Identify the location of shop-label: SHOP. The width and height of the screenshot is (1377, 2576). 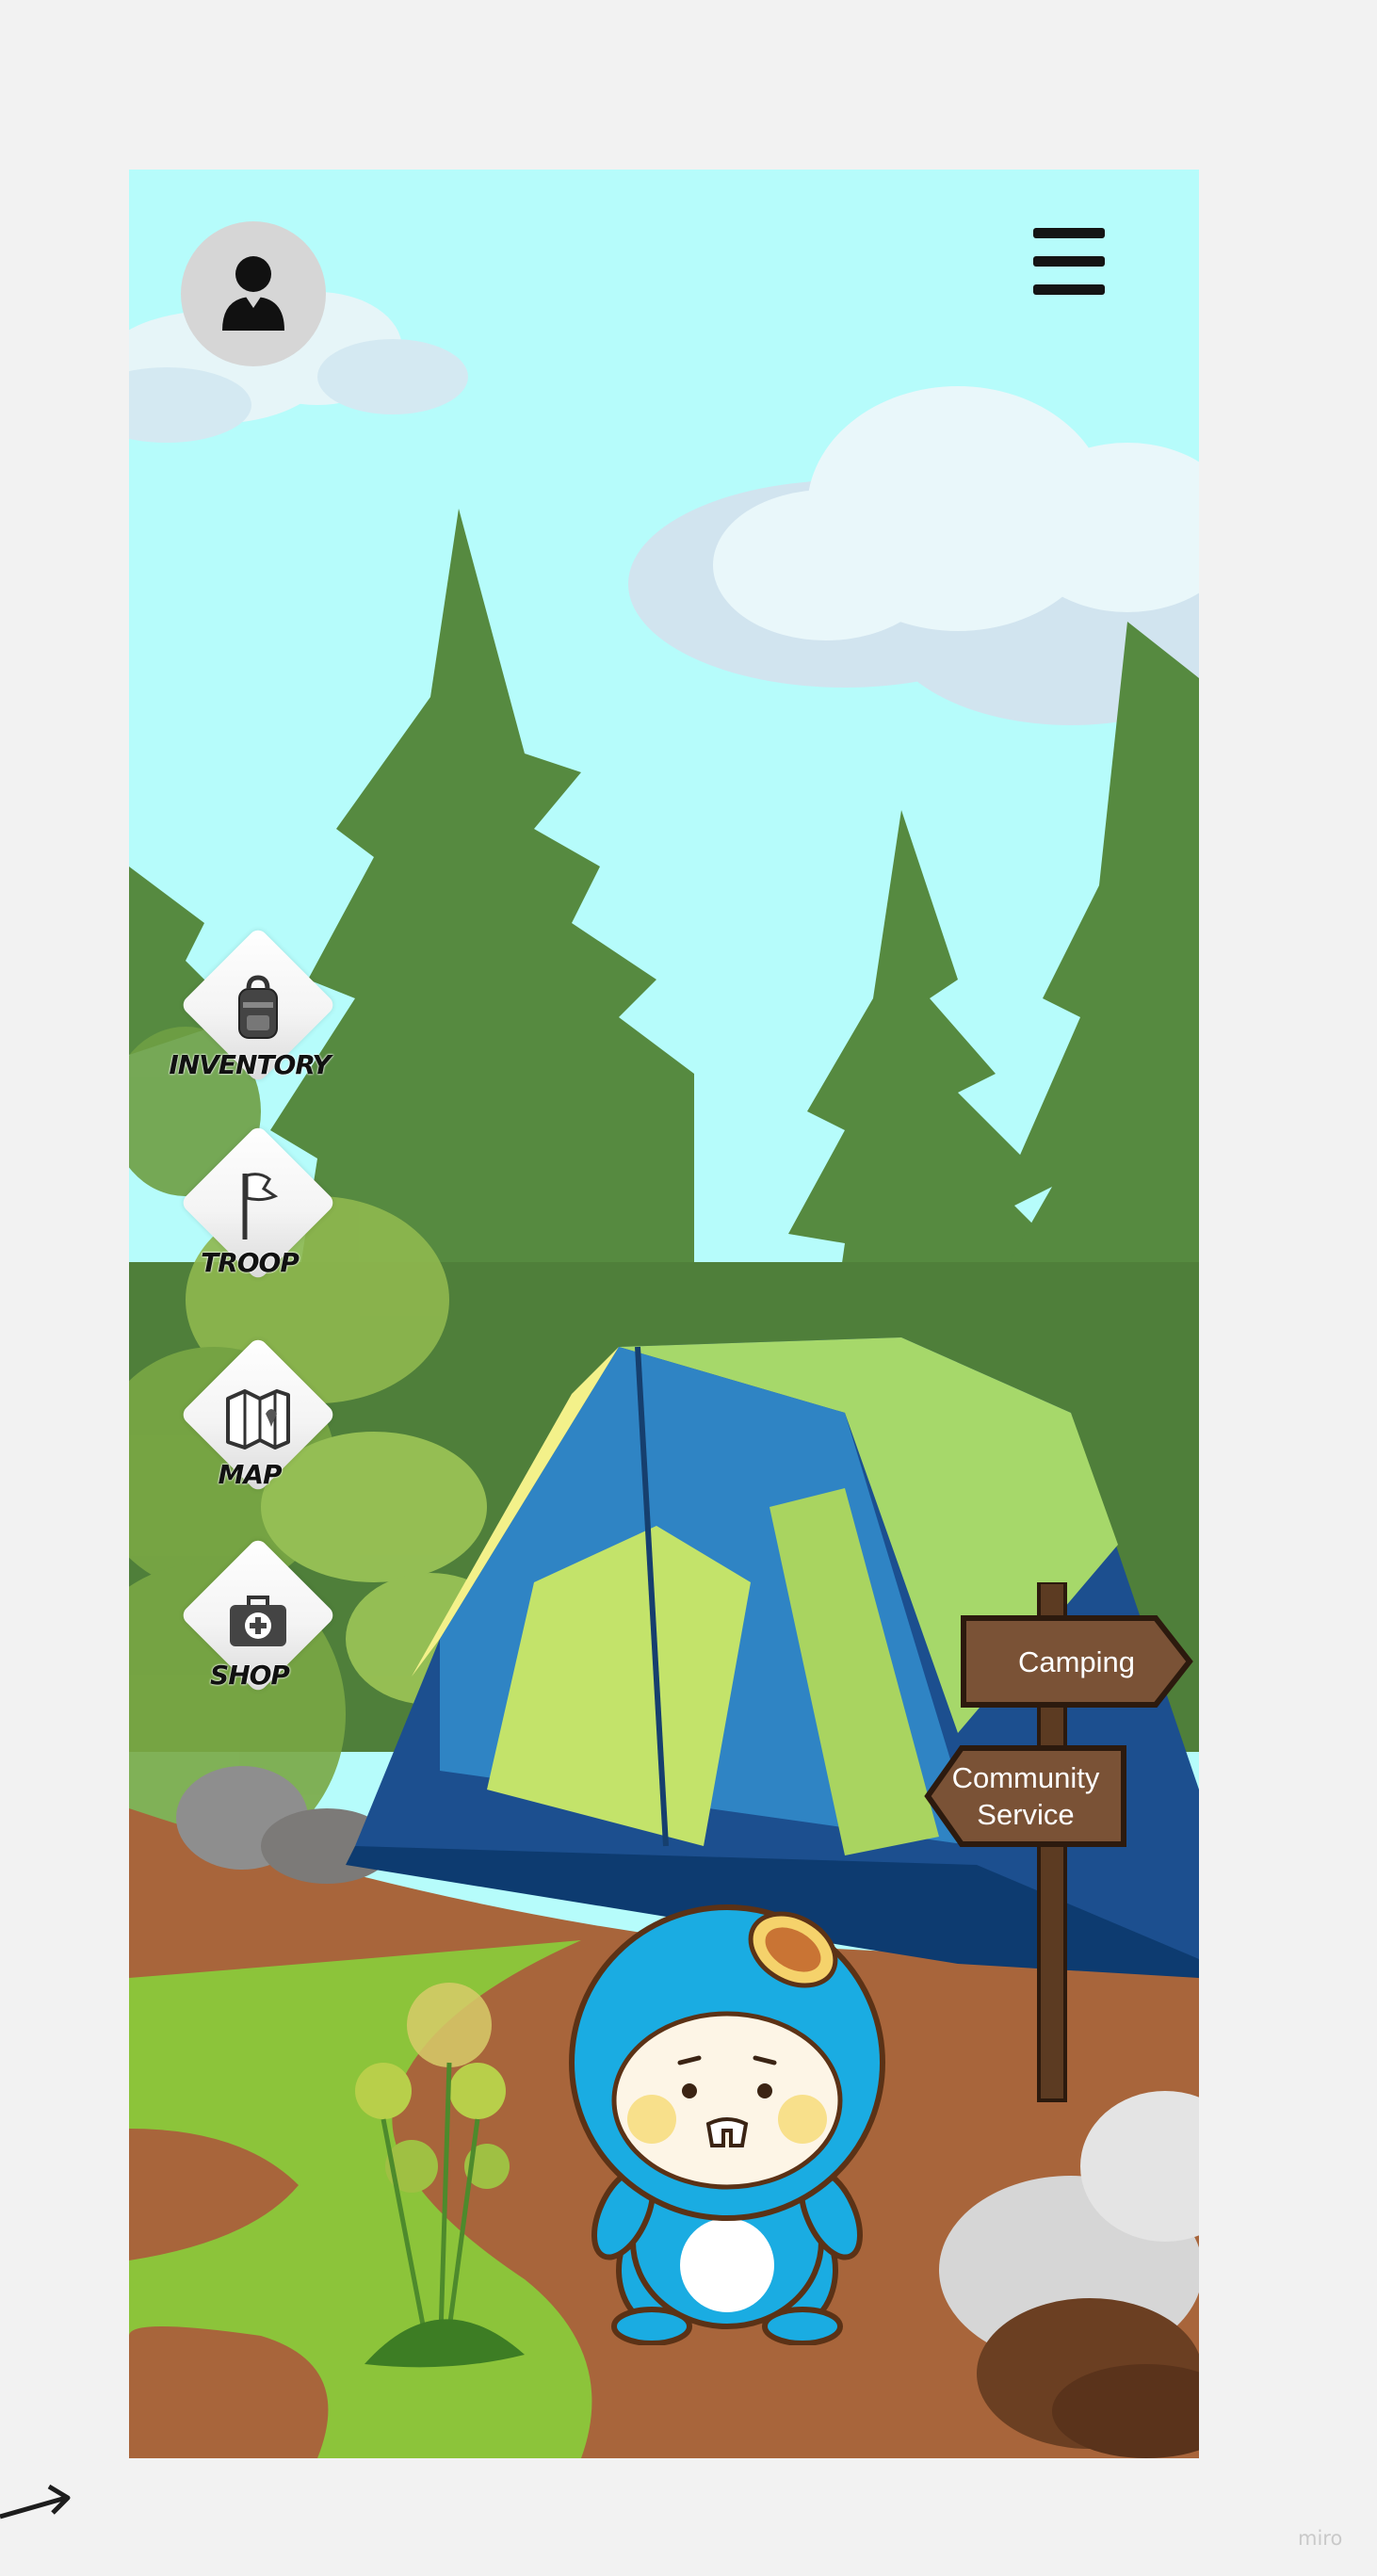
(250, 1675).